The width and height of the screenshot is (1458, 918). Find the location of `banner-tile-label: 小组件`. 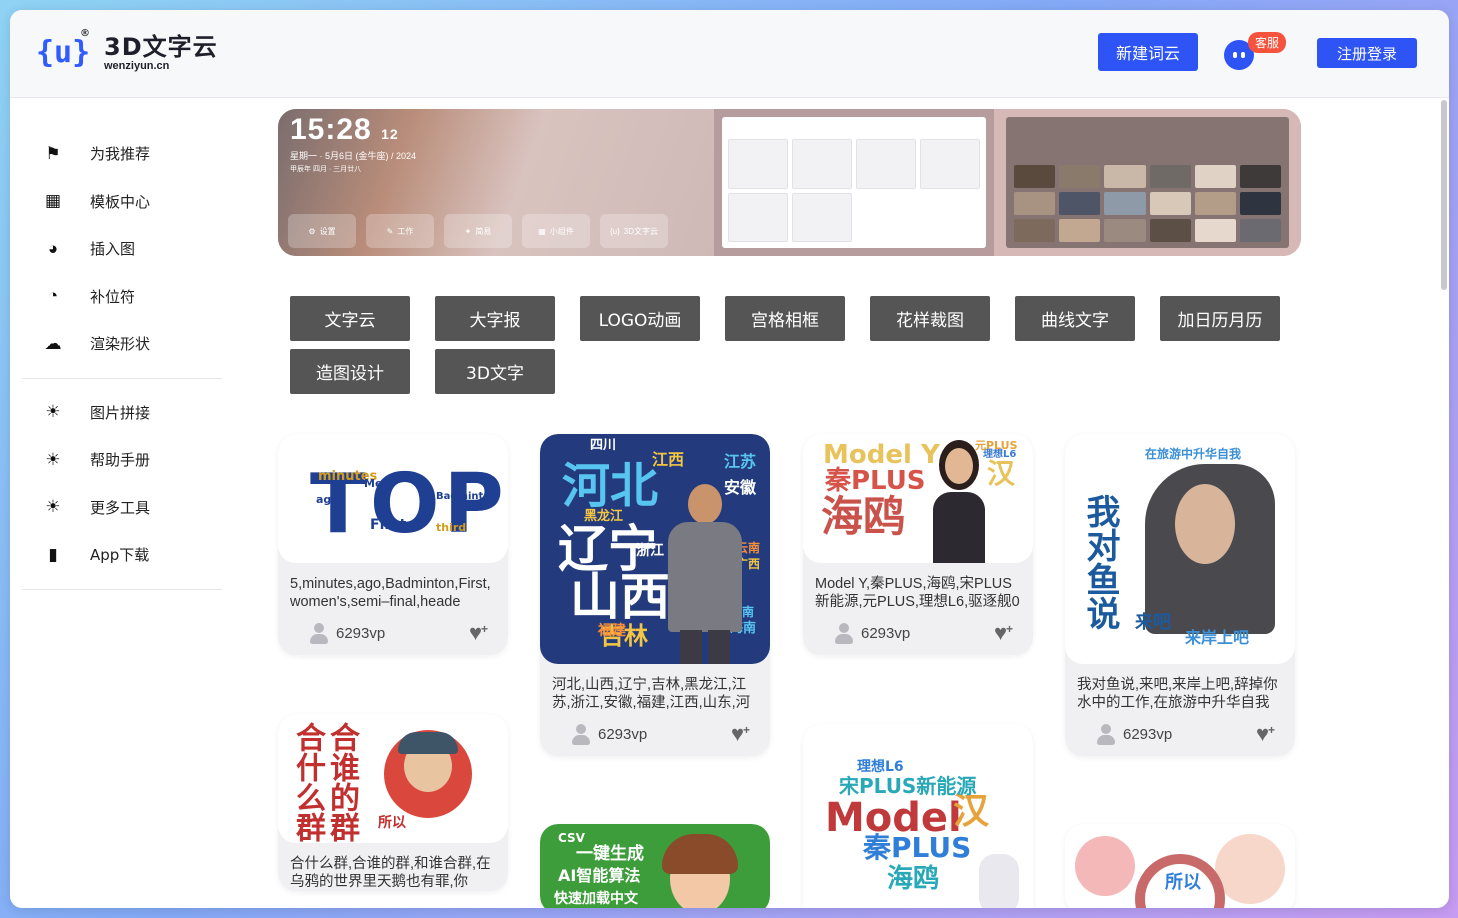

banner-tile-label: 小组件 is located at coordinates (561, 231).